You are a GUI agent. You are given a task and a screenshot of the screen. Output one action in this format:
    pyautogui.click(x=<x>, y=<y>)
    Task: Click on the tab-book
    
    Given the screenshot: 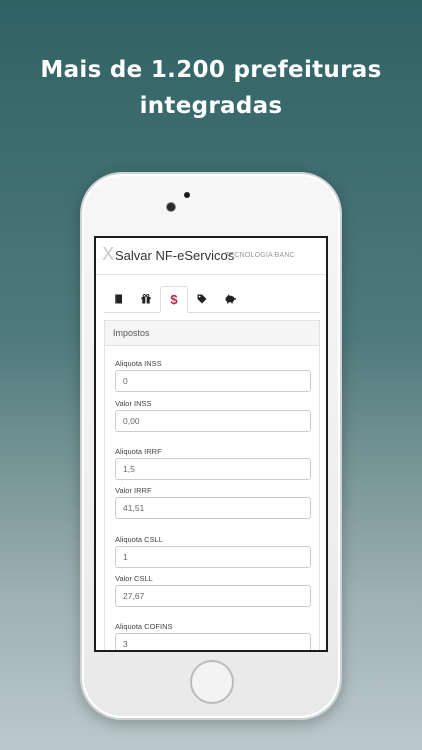 What is the action you would take?
    pyautogui.click(x=118, y=299)
    